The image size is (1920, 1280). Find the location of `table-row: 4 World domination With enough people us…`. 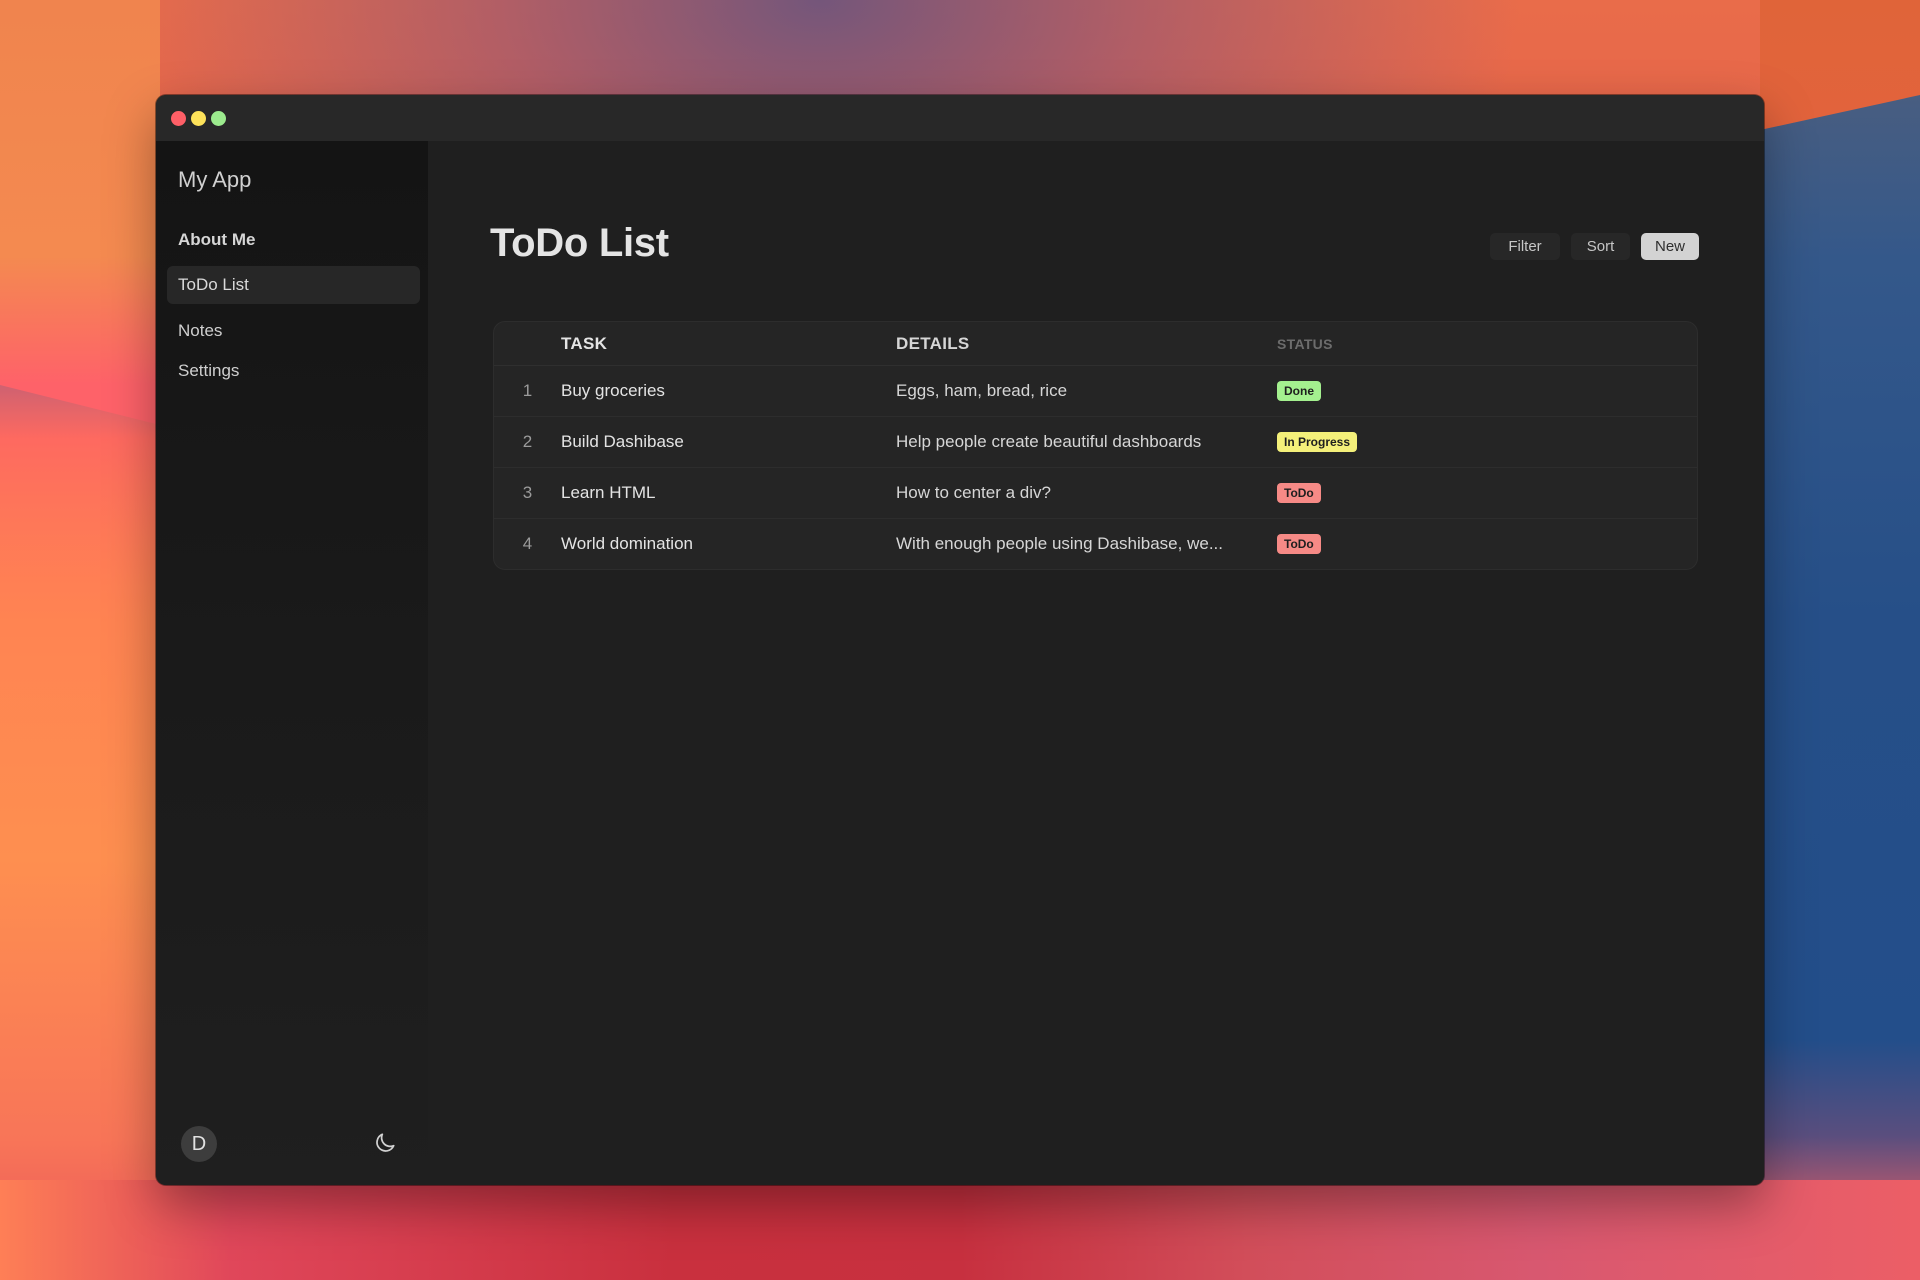

table-row: 4 World domination With enough people us… is located at coordinates (1095, 544).